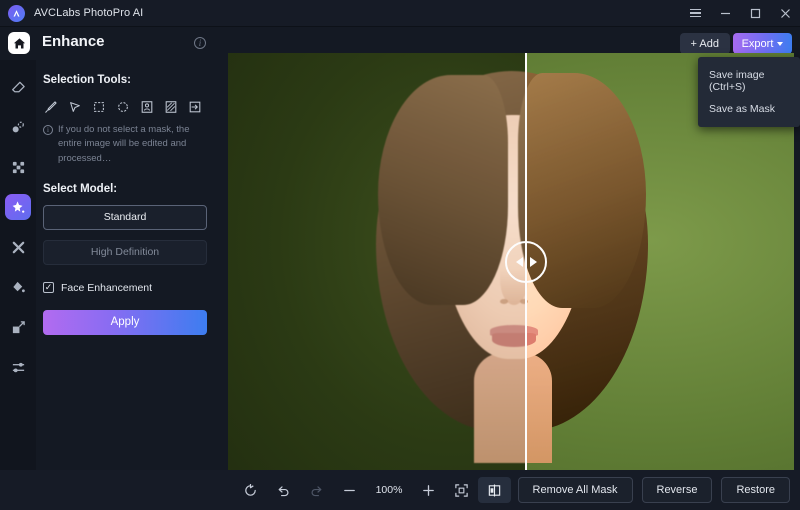 The height and width of the screenshot is (510, 800). What do you see at coordinates (533, 262) in the screenshot?
I see `arrow-right-icon` at bounding box center [533, 262].